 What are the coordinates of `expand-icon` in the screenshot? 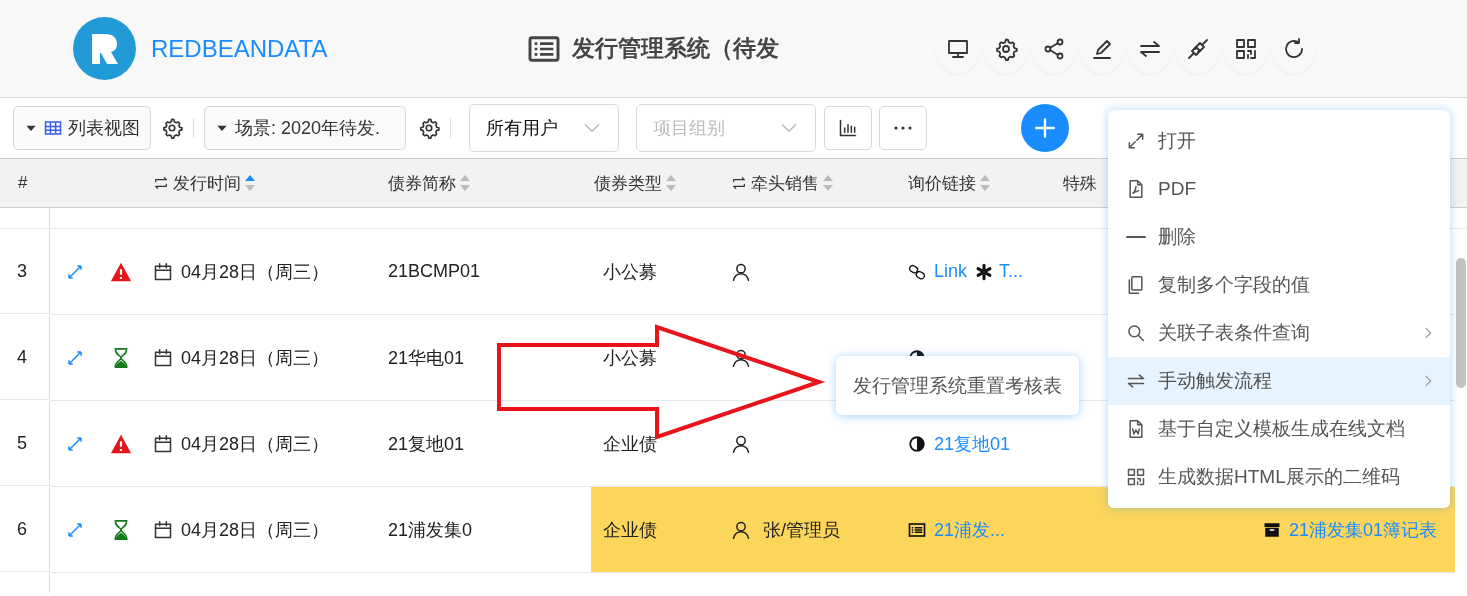 It's located at (1136, 141).